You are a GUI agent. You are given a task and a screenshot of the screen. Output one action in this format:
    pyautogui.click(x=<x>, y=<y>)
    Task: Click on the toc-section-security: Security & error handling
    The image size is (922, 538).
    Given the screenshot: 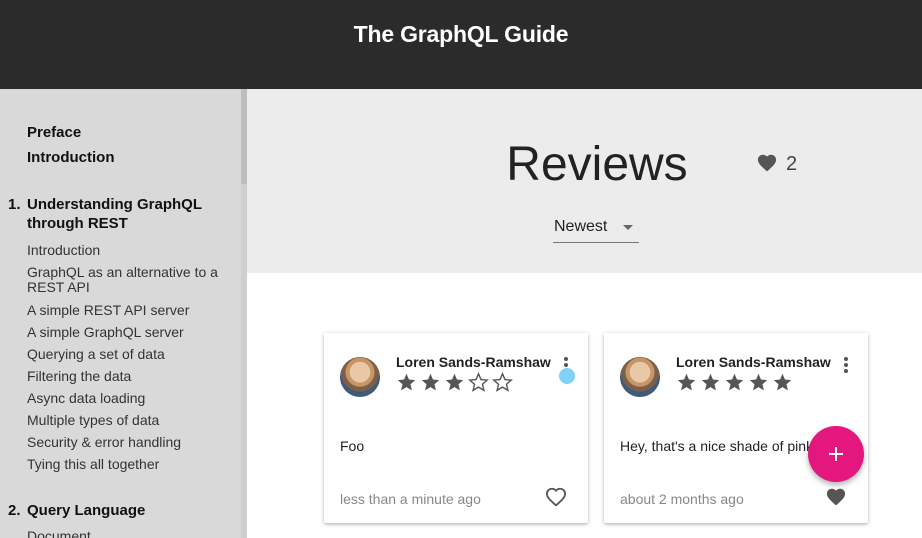 What is the action you would take?
    pyautogui.click(x=129, y=442)
    